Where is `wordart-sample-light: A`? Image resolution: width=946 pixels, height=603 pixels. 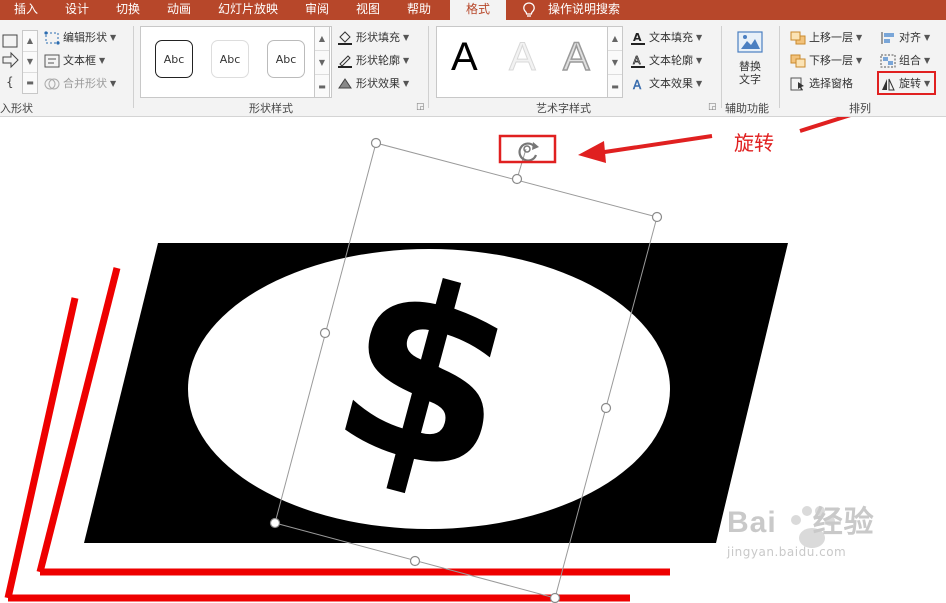 wordart-sample-light: A is located at coordinates (523, 57).